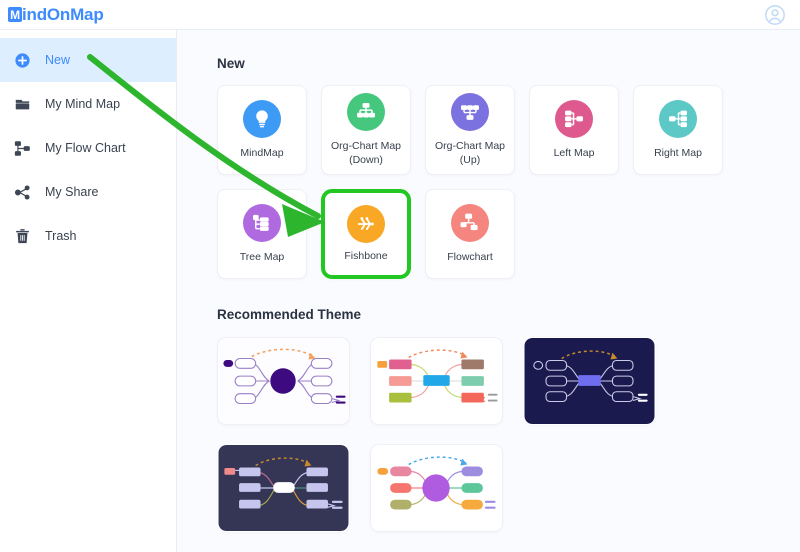 Image resolution: width=800 pixels, height=552 pixels. I want to click on app-logo: MindOnMap, so click(56, 15).